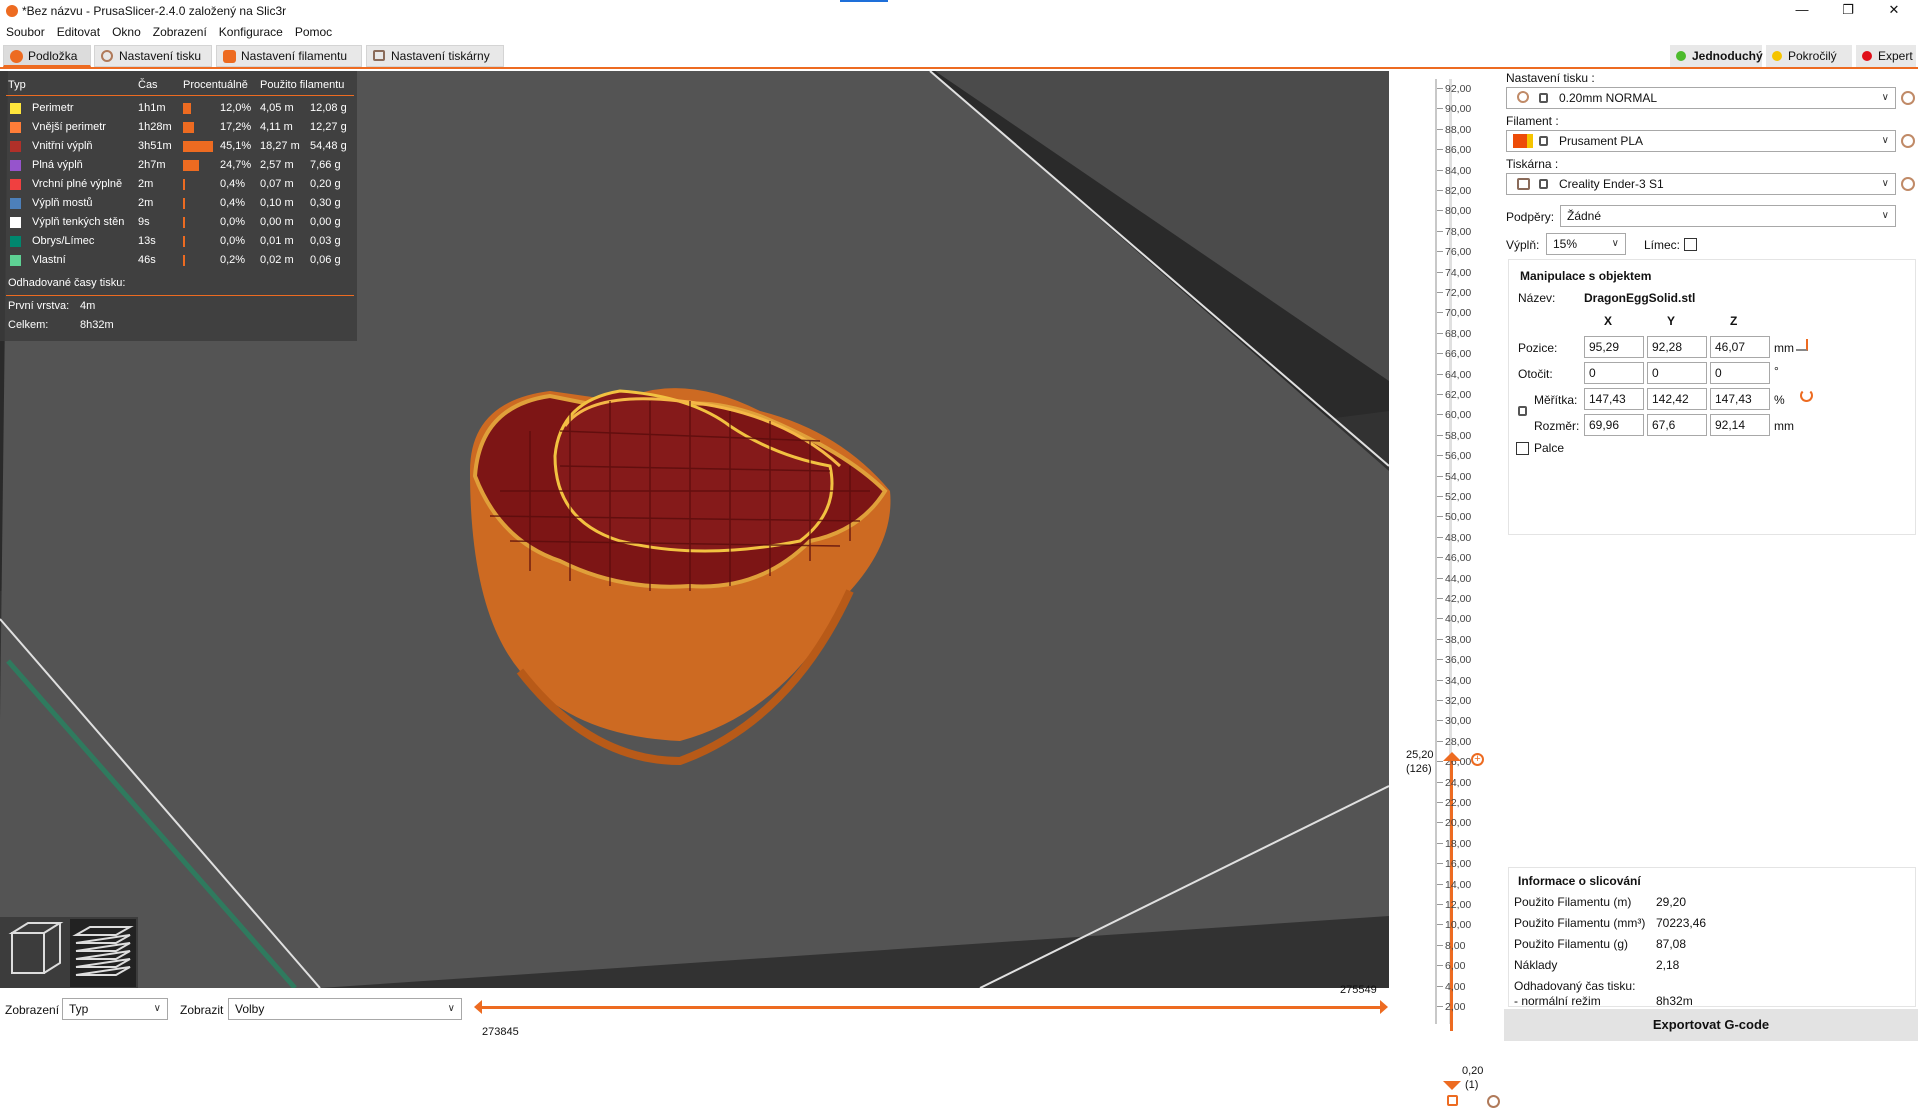 This screenshot has width=1918, height=1108. What do you see at coordinates (1677, 399) in the screenshot?
I see `scale-y-field: 142,42` at bounding box center [1677, 399].